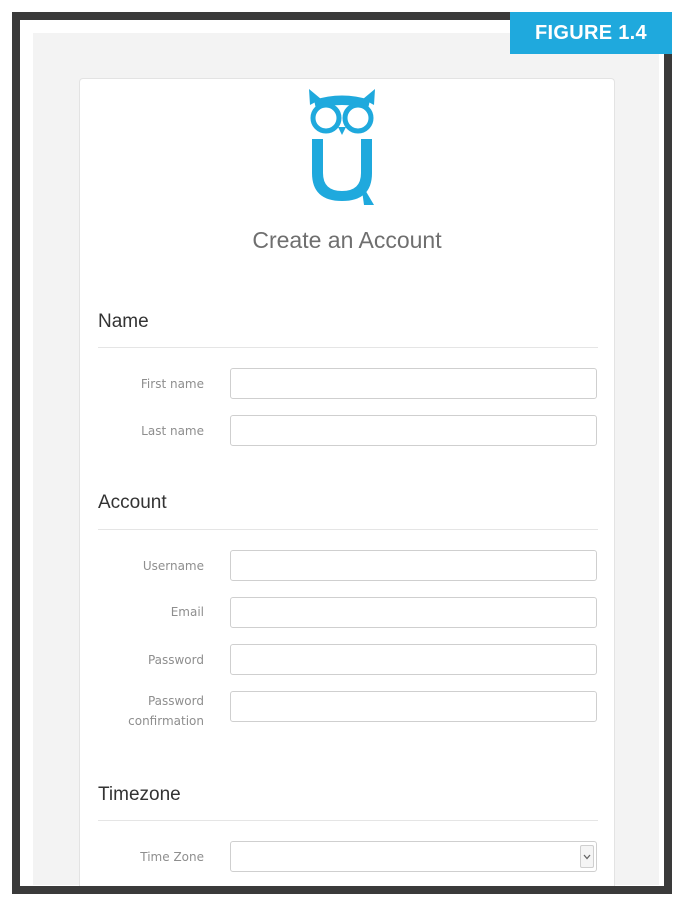 The width and height of the screenshot is (684, 906). I want to click on first-name-field, so click(413, 383).